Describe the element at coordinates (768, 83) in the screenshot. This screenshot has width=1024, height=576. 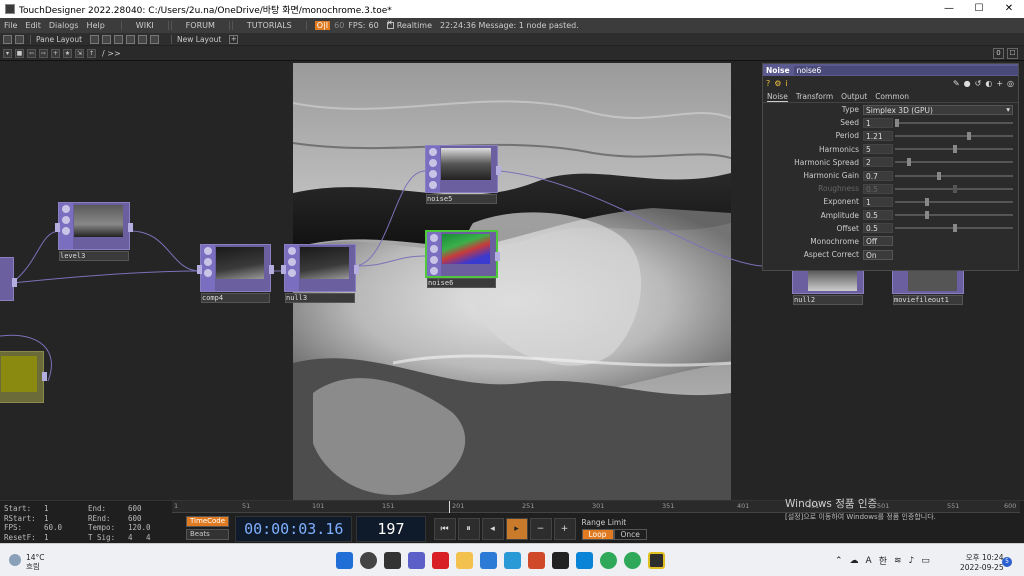
I see `help-icon: ?` at that location.